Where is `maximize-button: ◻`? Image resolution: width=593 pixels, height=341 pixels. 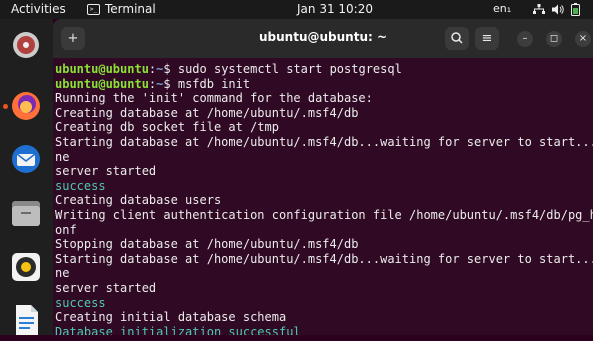
maximize-button: ◻ is located at coordinates (554, 39).